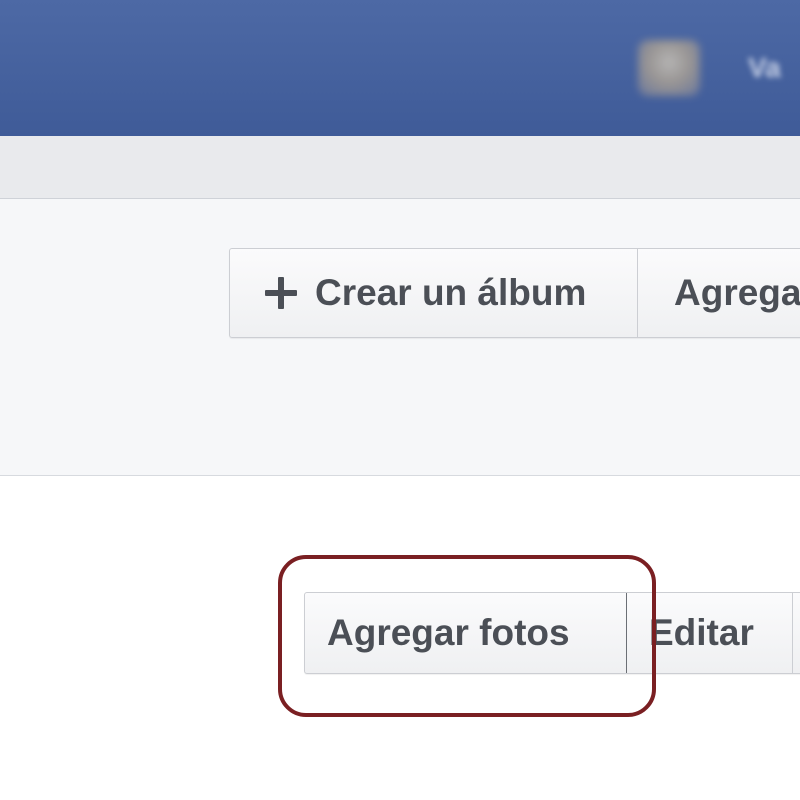  What do you see at coordinates (764, 68) in the screenshot?
I see `profile-name-link: Va` at bounding box center [764, 68].